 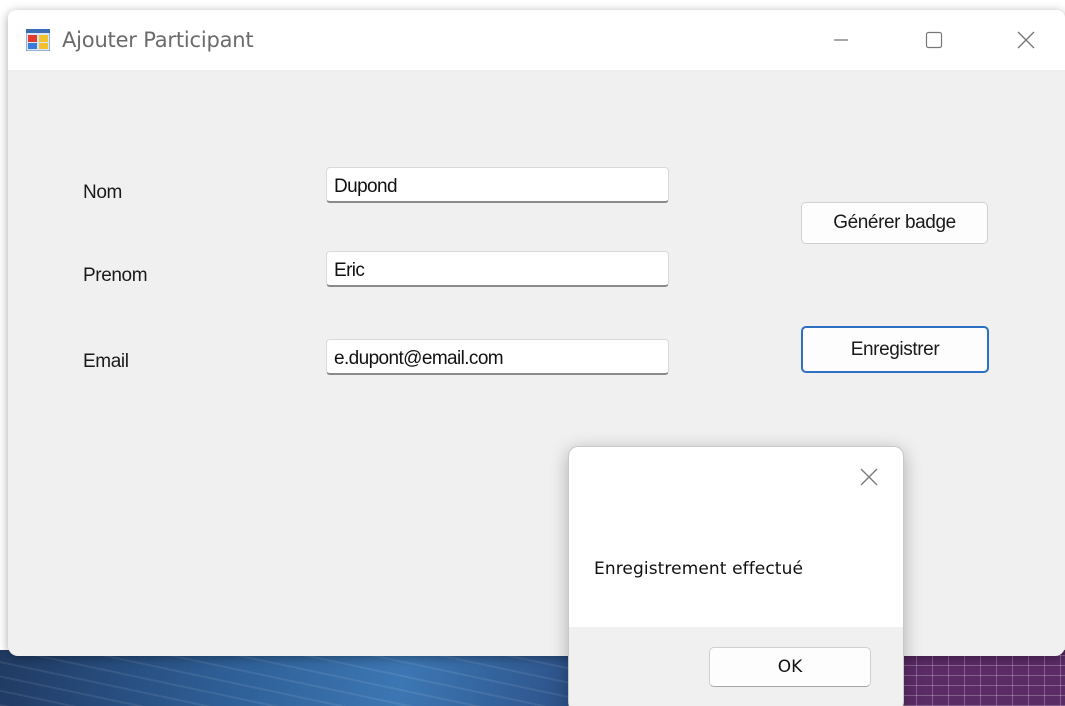 I want to click on maximize-button, so click(x=934, y=42).